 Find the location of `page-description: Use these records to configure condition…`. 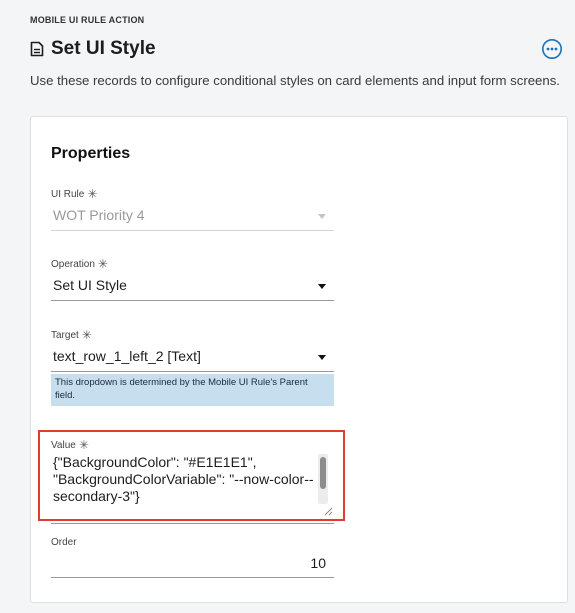

page-description: Use these records to configure condition… is located at coordinates (295, 80).